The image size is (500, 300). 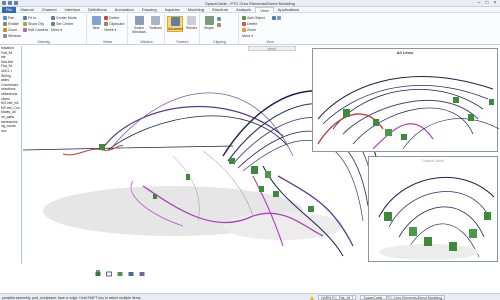 What do you see at coordinates (191, 28) in the screenshot?
I see `render-label: Render` at bounding box center [191, 28].